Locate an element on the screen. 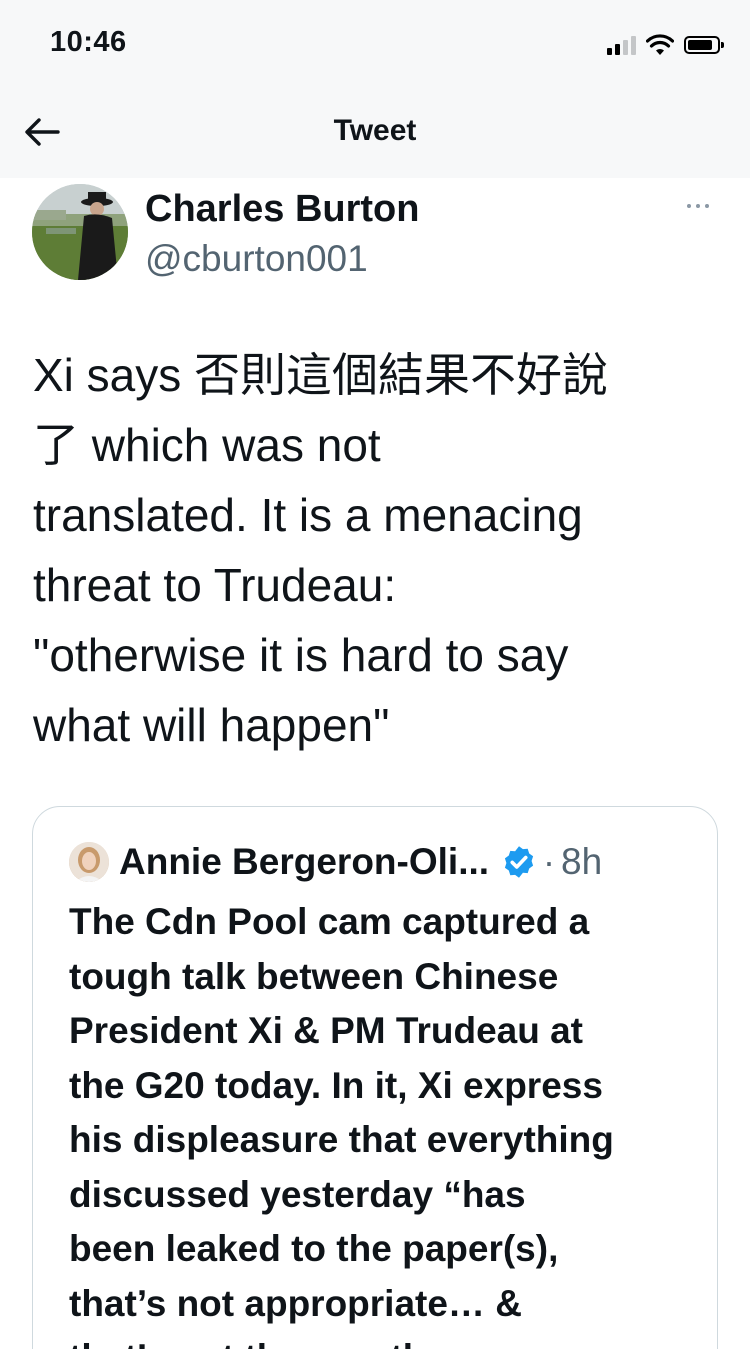 This screenshot has width=750, height=1349. quoted-tweet-time: 8h is located at coordinates (582, 861).